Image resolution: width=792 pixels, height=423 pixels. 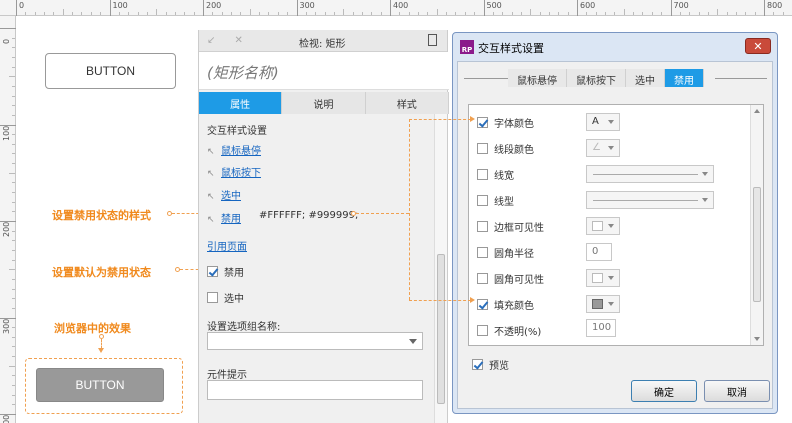 What do you see at coordinates (603, 278) in the screenshot?
I see `corner-visibility-picker` at bounding box center [603, 278].